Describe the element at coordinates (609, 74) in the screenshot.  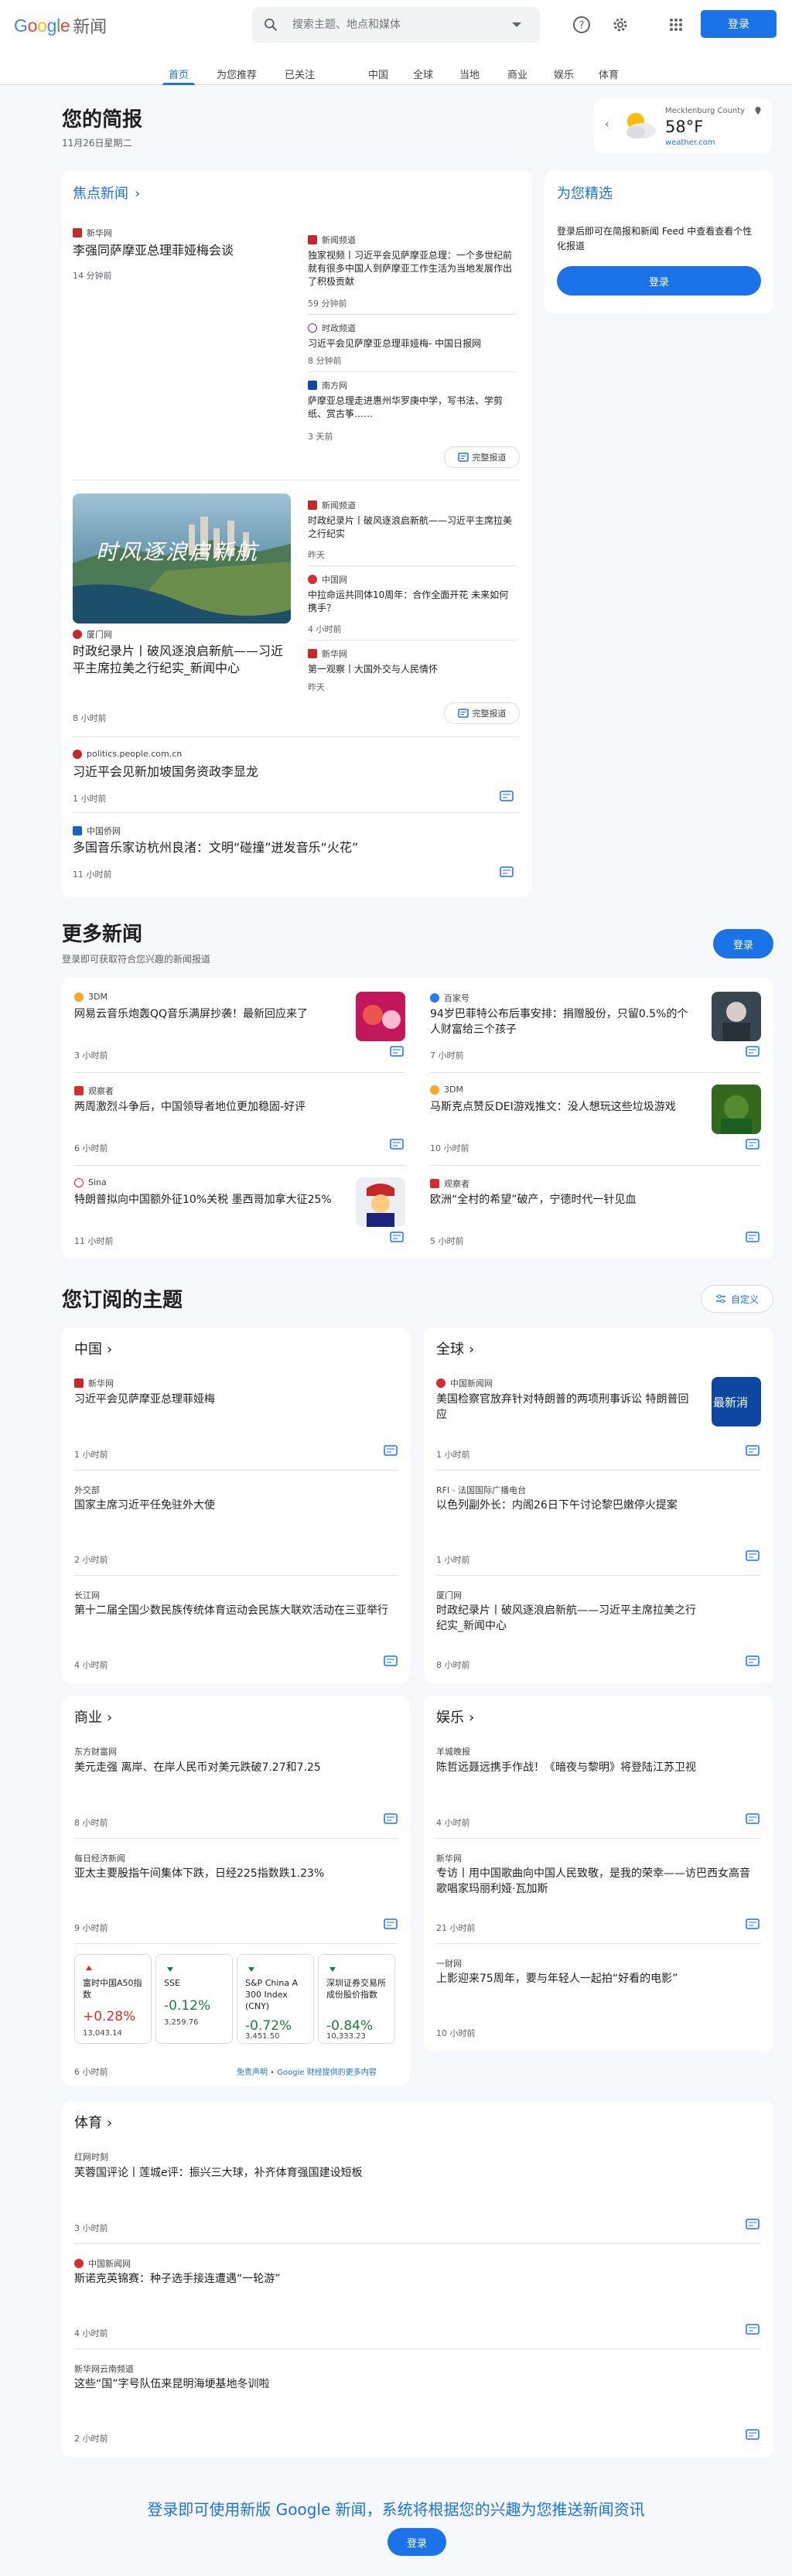
I see `nav-sports: 体育` at that location.